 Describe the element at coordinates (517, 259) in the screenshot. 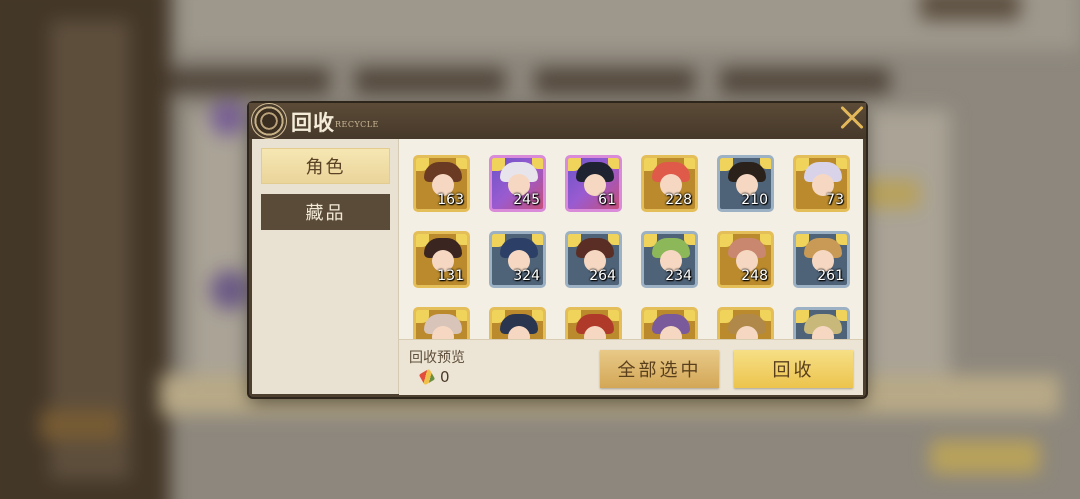

I see `character-card: 324` at that location.